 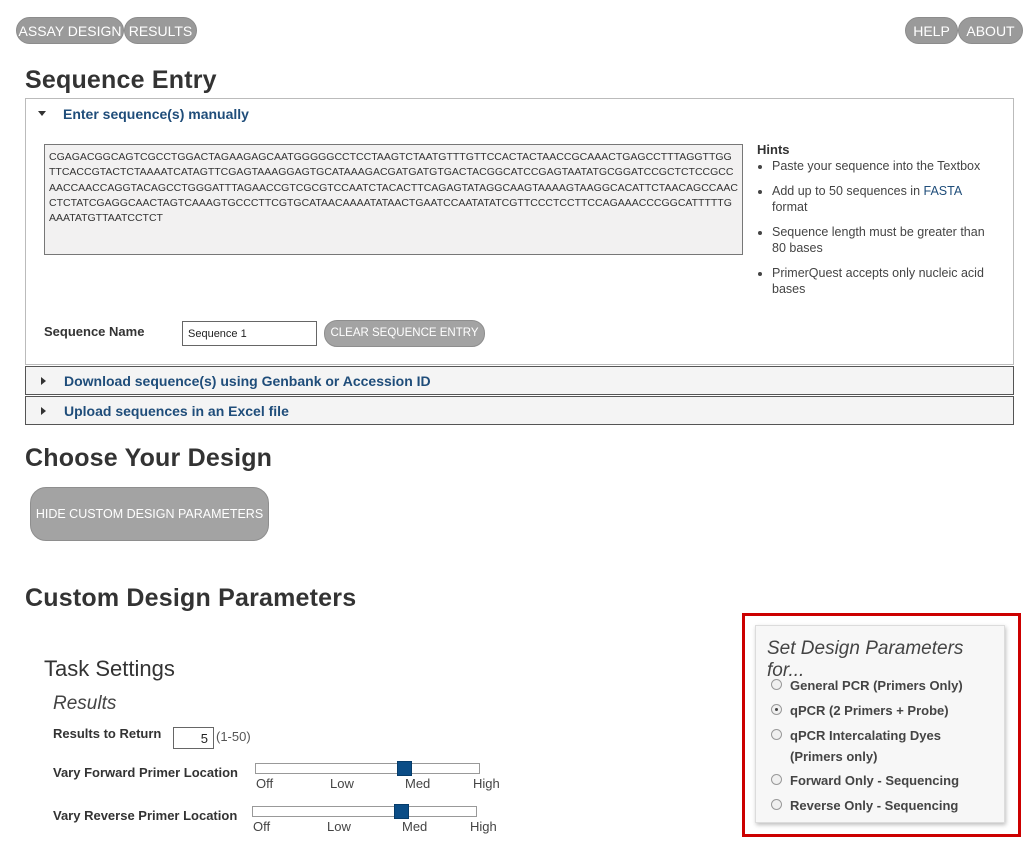 I want to click on help-tab: HELP, so click(x=931, y=30).